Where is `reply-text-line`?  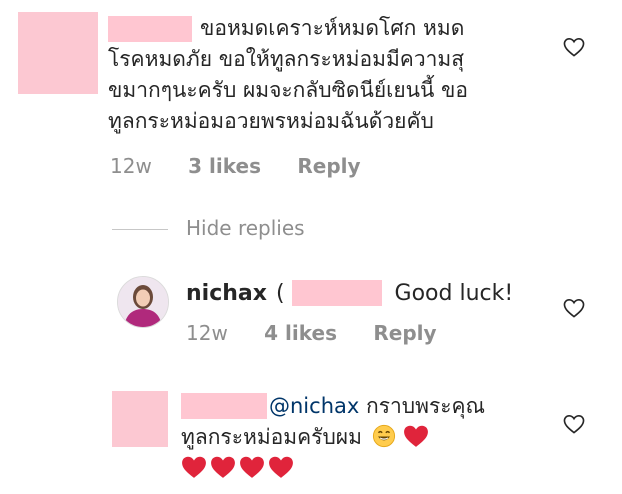
reply-text-line is located at coordinates (333, 468).